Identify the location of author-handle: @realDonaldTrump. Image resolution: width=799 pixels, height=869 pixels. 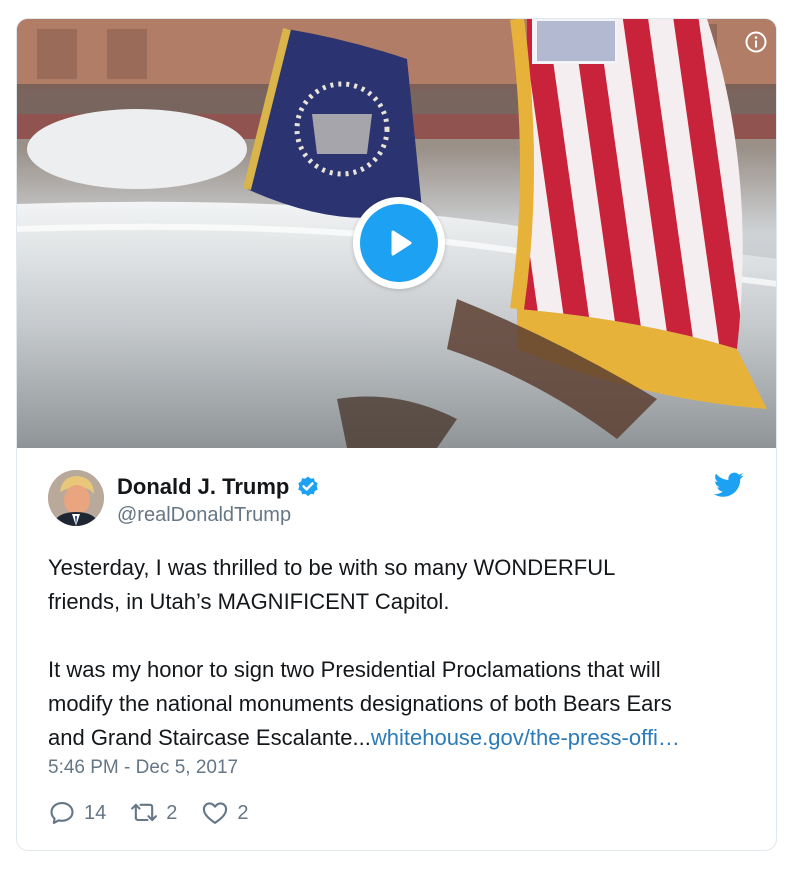
(204, 515).